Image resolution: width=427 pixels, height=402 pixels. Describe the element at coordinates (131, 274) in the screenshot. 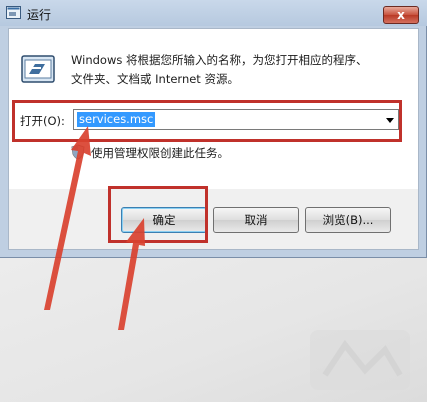

I see `arrow-to-ok-button` at that location.